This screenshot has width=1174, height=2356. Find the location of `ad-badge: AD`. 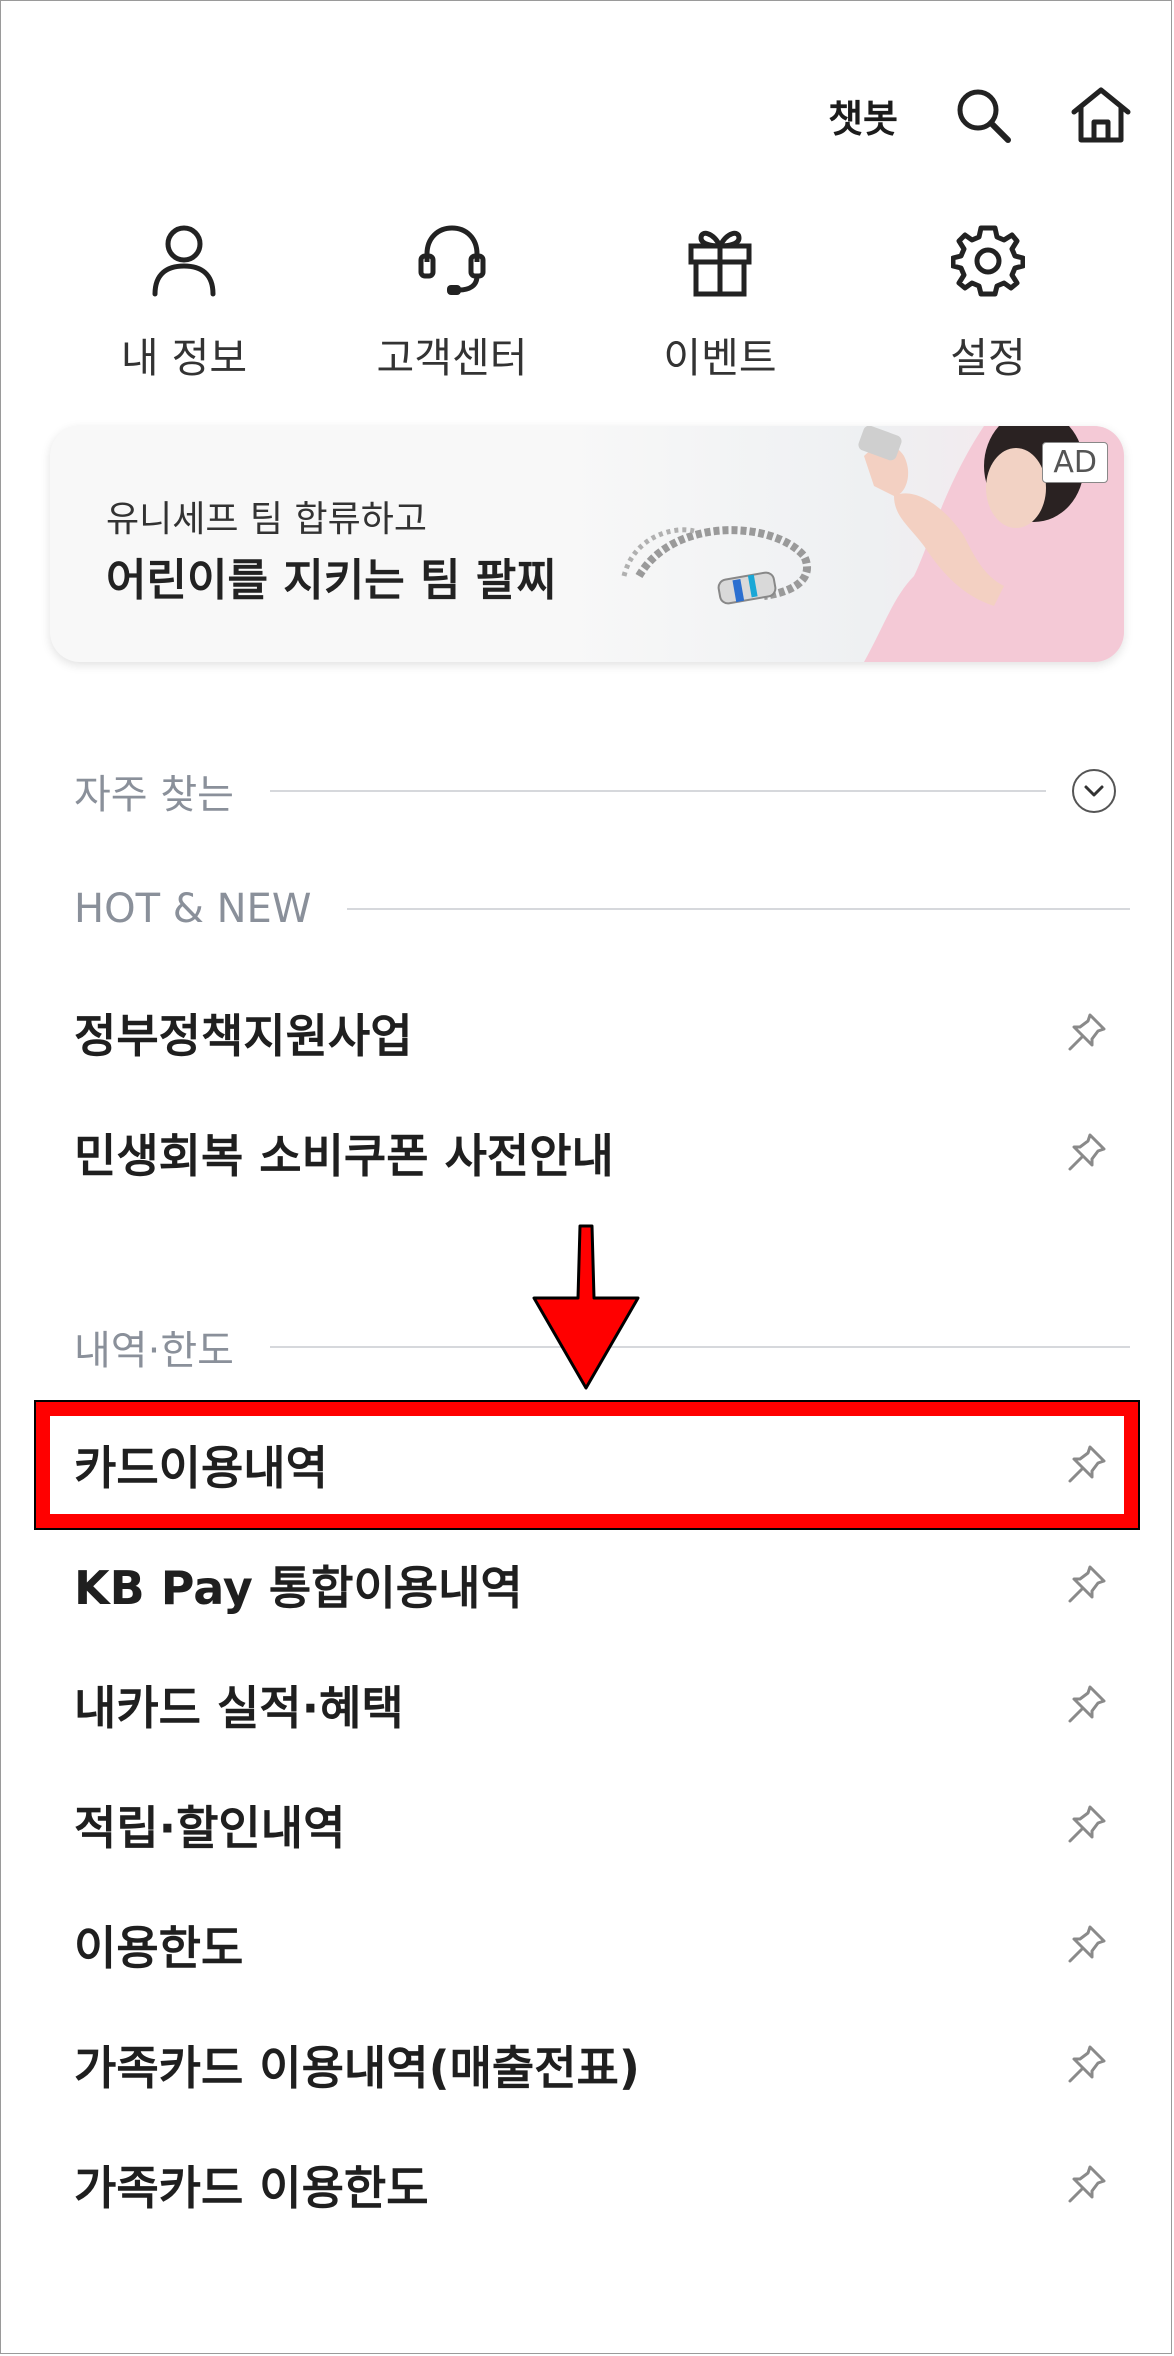

ad-badge: AD is located at coordinates (1075, 462).